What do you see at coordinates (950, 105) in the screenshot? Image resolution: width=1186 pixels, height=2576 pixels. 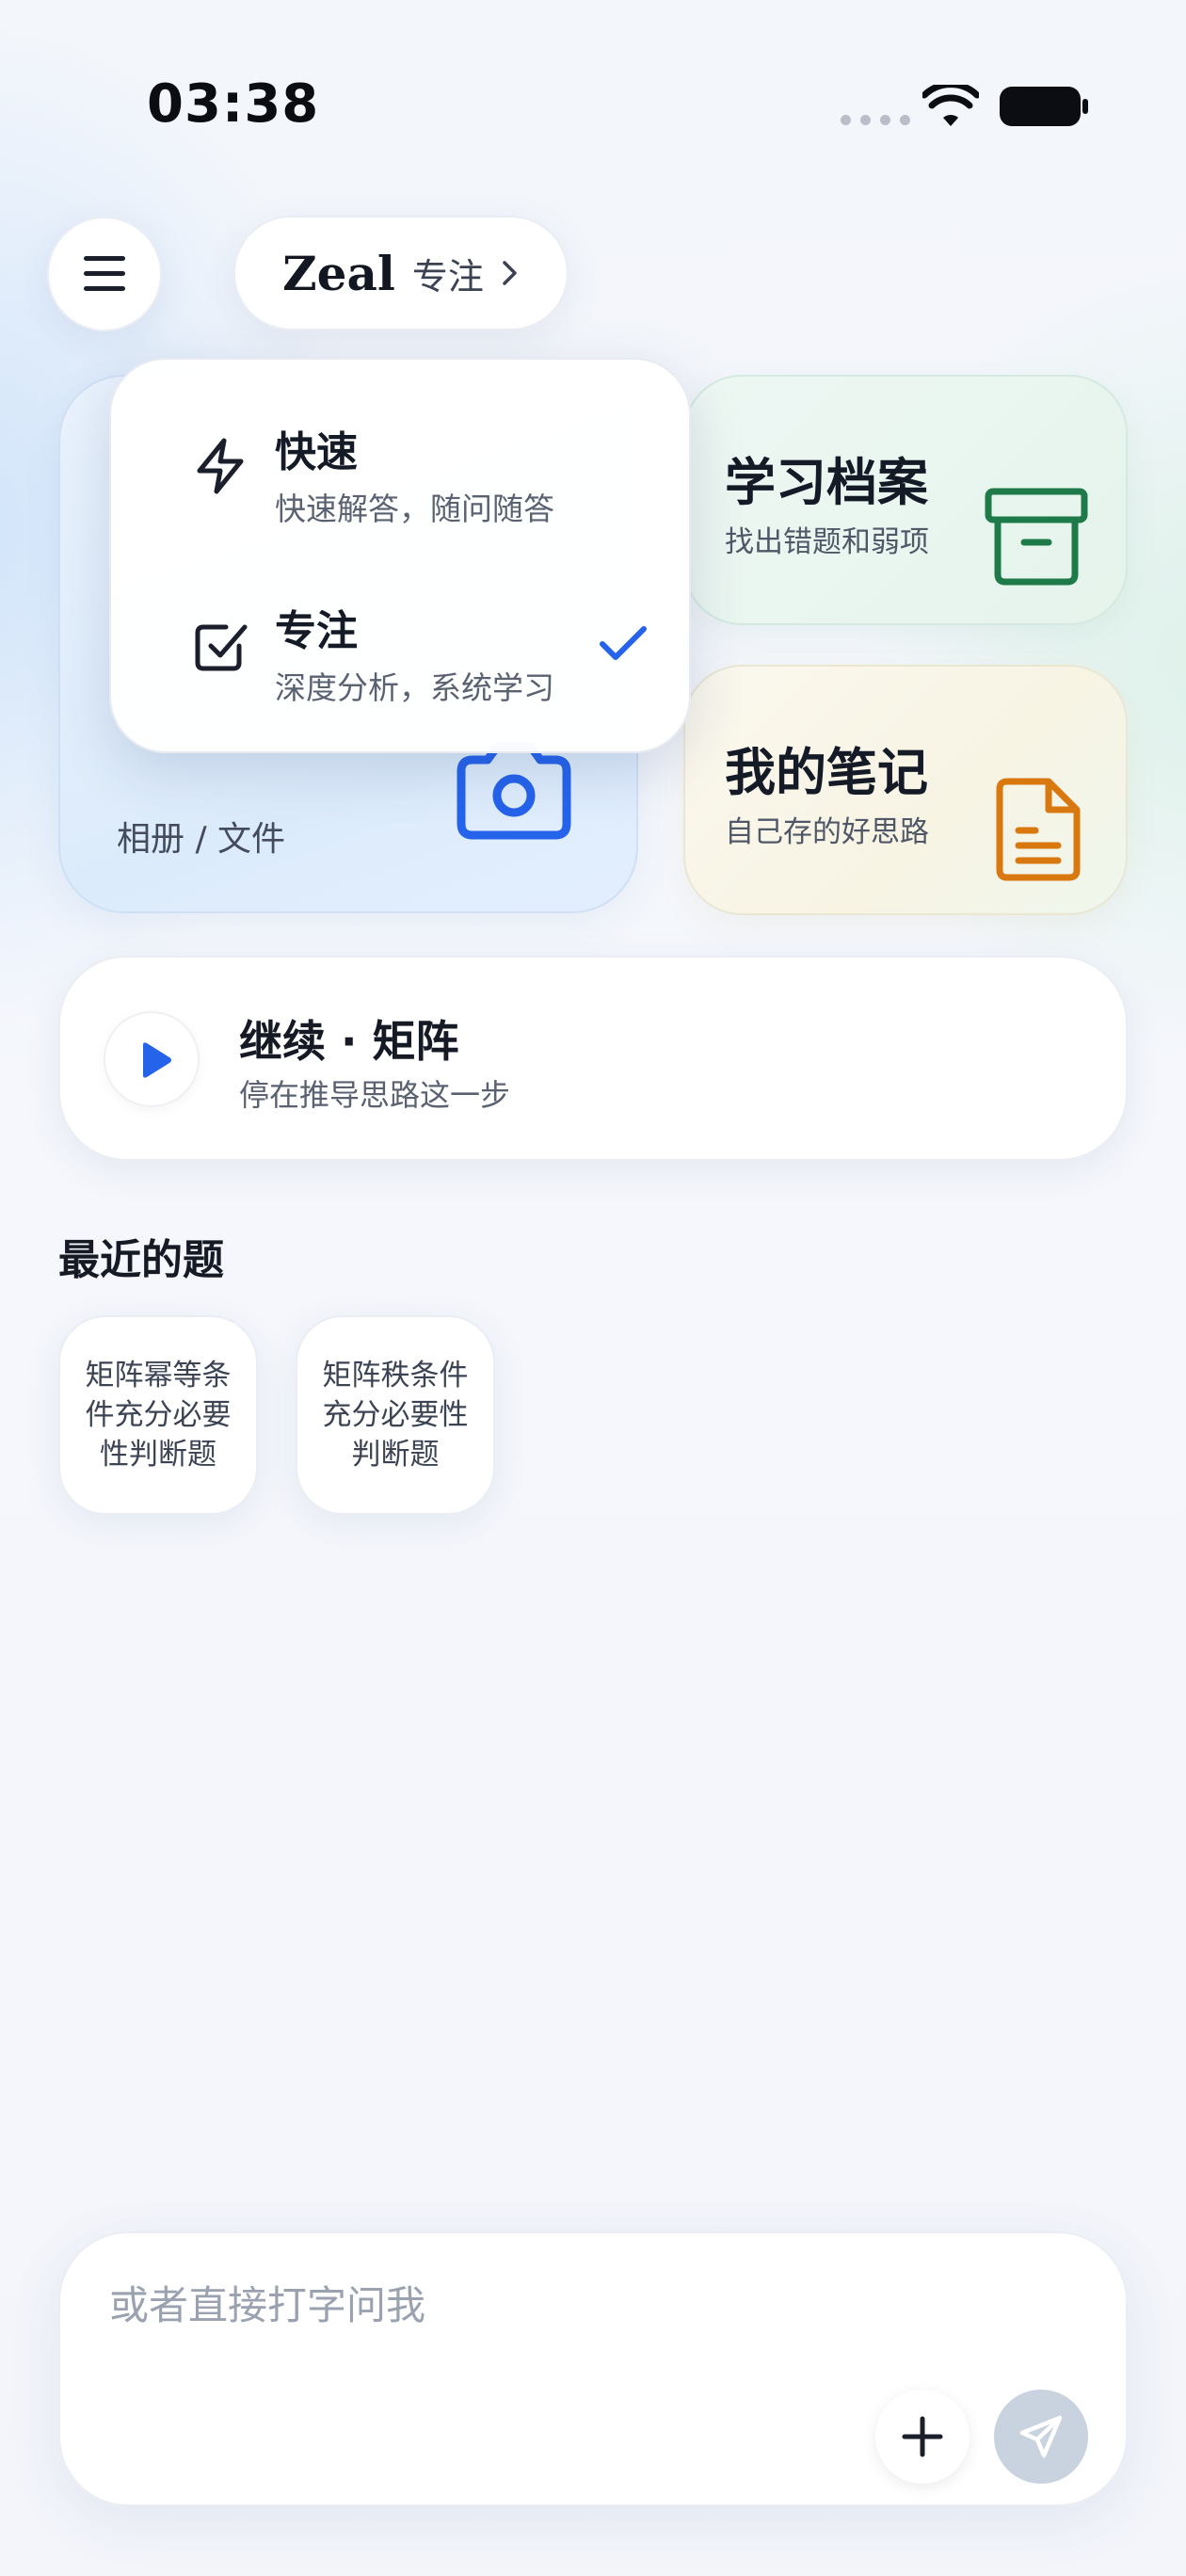 I see `wifi-icon` at bounding box center [950, 105].